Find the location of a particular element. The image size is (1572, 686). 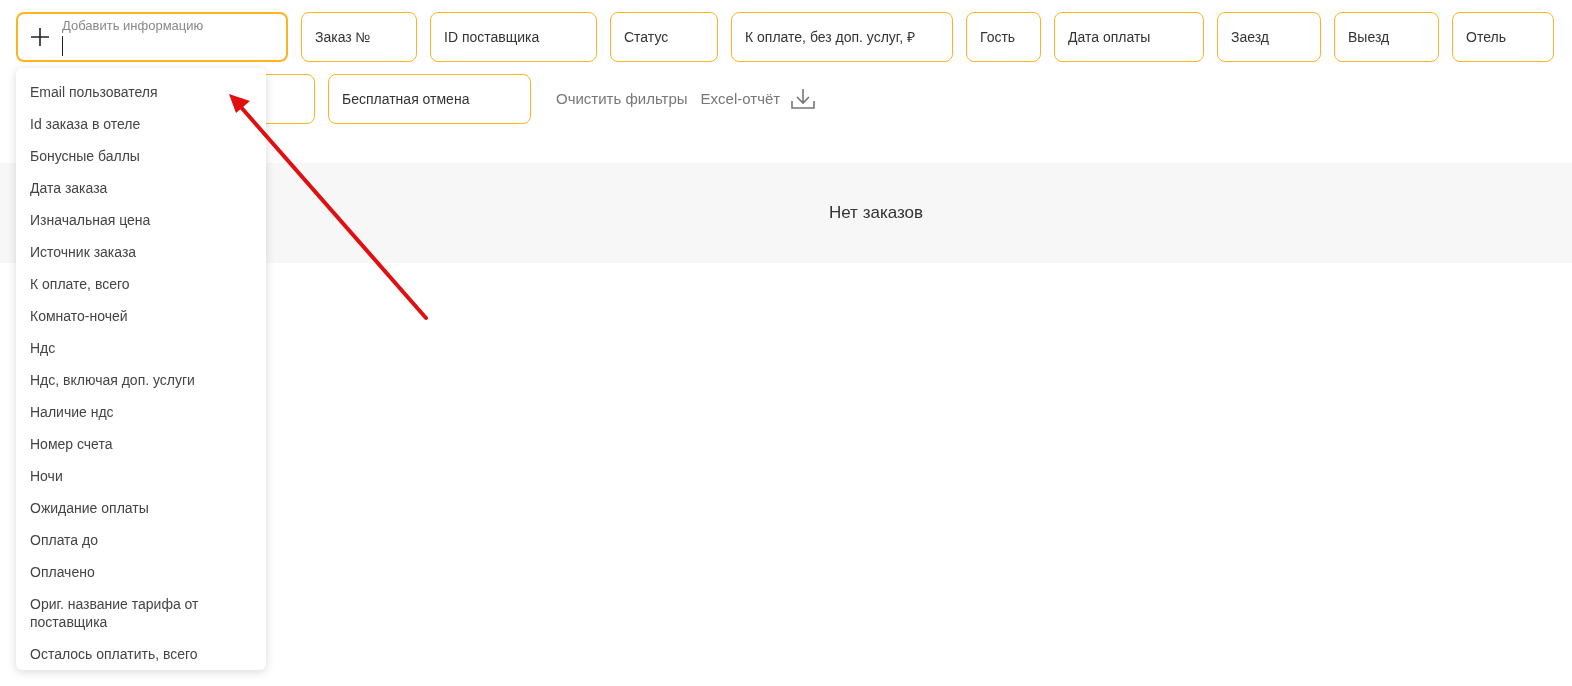

filter-chip: Заказ № is located at coordinates (359, 37).